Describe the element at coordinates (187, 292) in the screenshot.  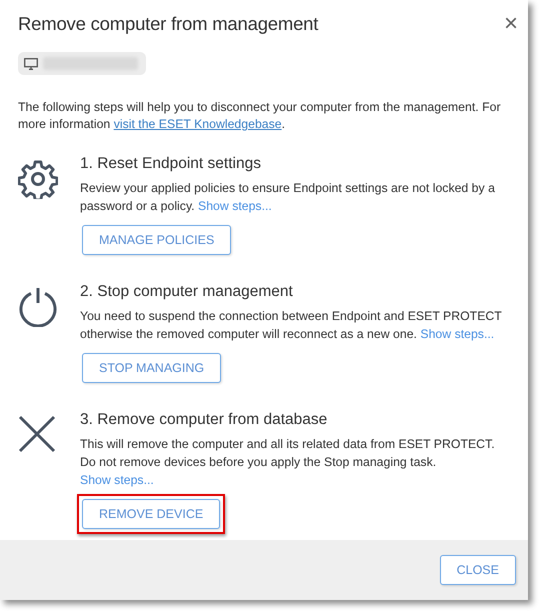
I see `step-title: 2. Stop computer management` at that location.